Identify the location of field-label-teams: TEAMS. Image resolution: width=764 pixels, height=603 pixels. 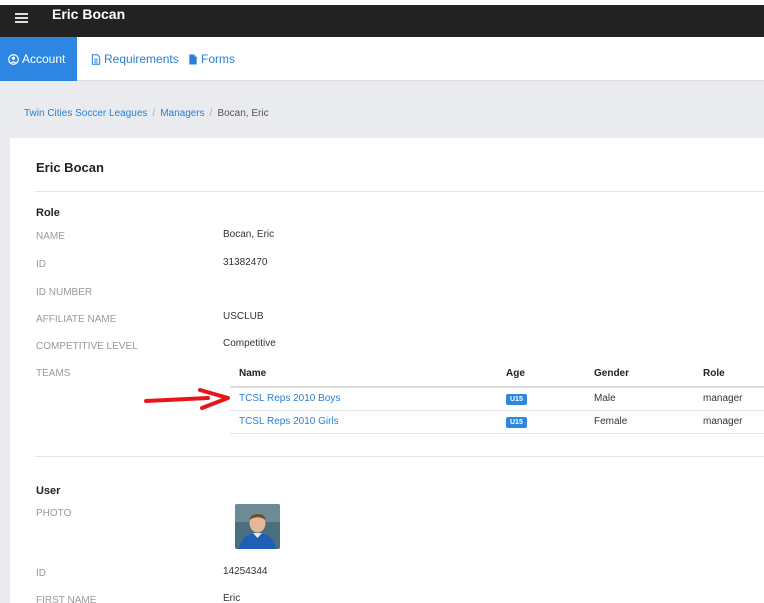
(53, 373).